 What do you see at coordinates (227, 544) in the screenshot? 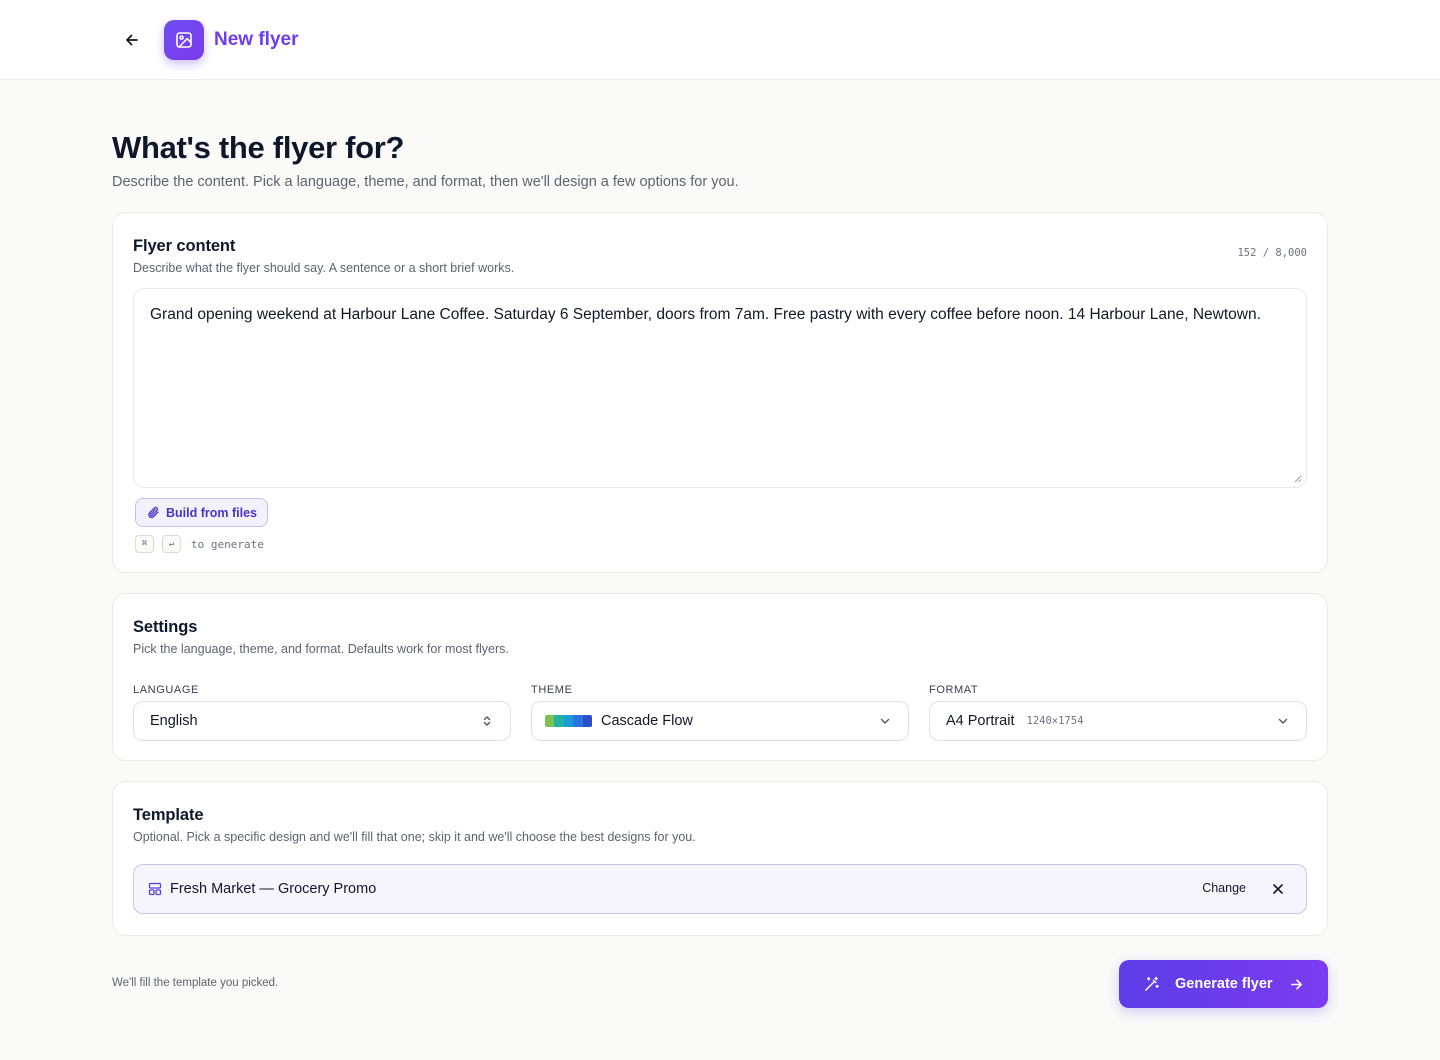
I see `shortcut-hint-text: to generate` at bounding box center [227, 544].